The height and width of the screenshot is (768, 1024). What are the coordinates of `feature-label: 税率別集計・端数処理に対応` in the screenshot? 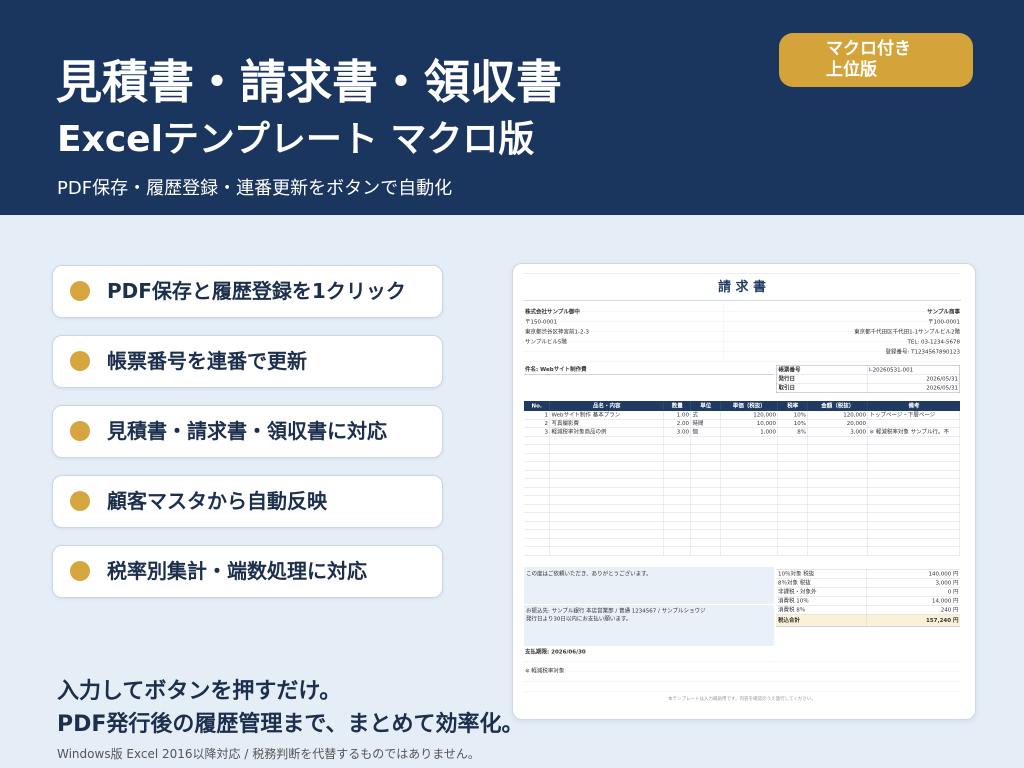 It's located at (237, 571).